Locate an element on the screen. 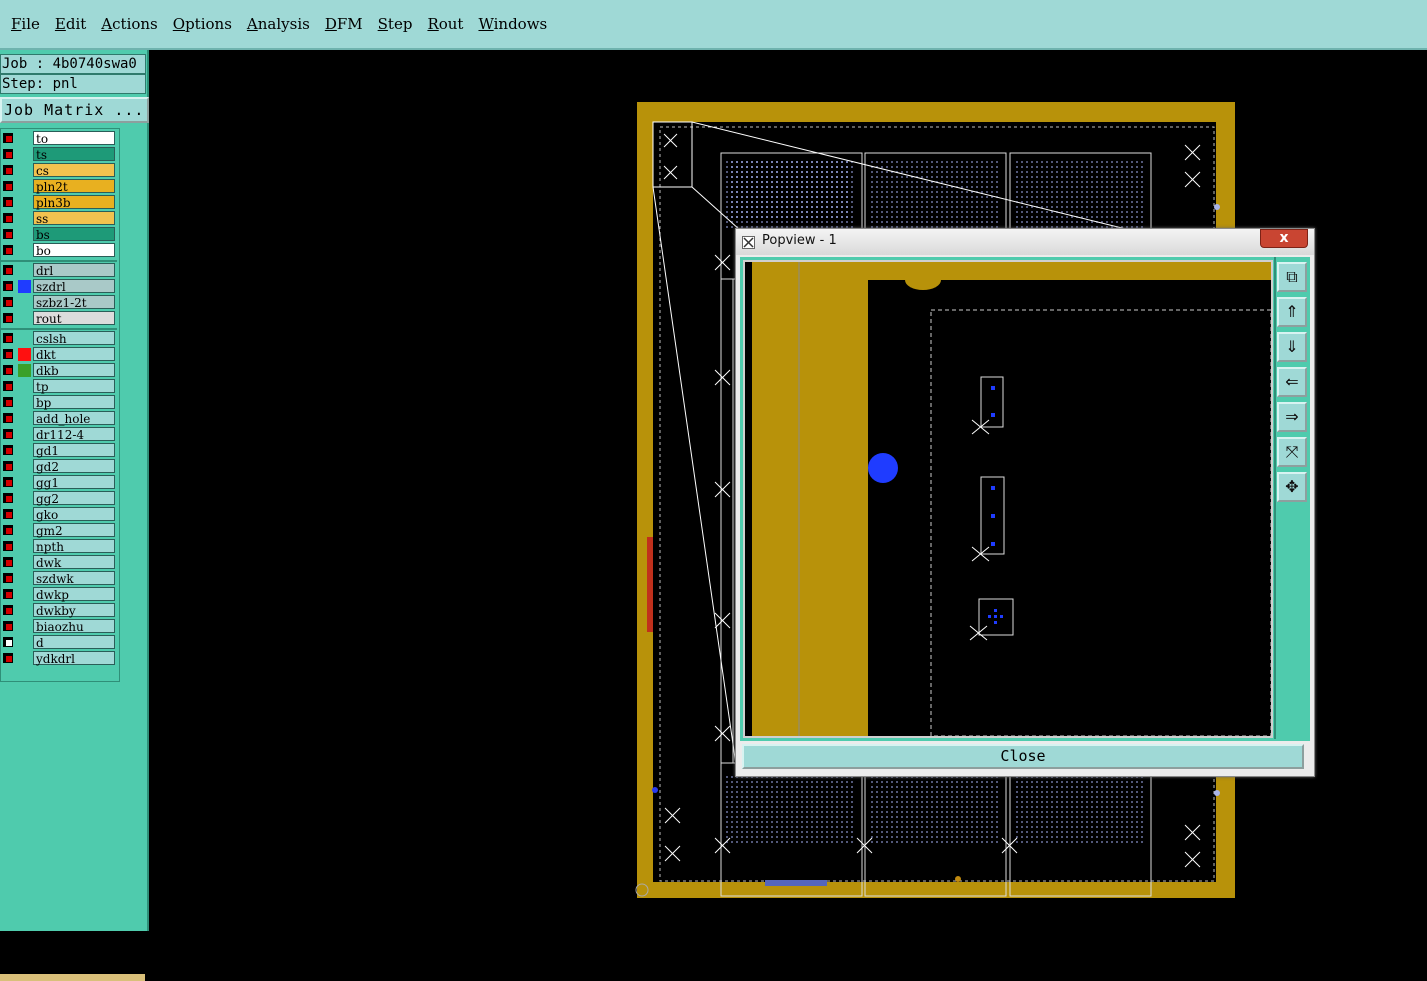 Image resolution: width=1427 pixels, height=981 pixels. close-button: Close is located at coordinates (1023, 756).